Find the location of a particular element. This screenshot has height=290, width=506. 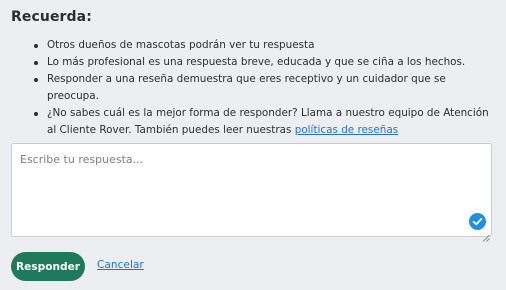

cancel-link: Cancelar is located at coordinates (120, 265).